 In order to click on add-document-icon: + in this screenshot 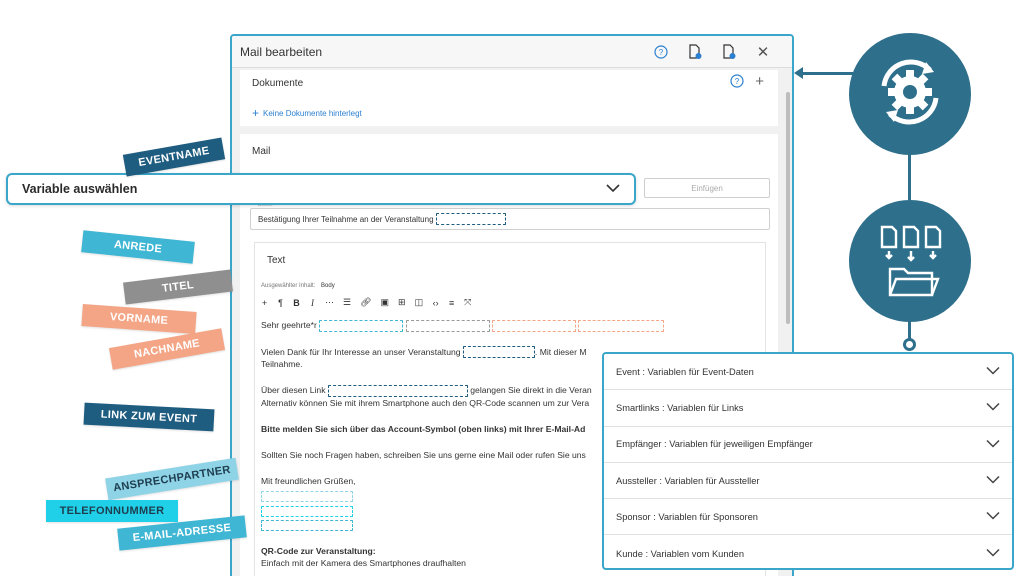, I will do `click(759, 81)`.